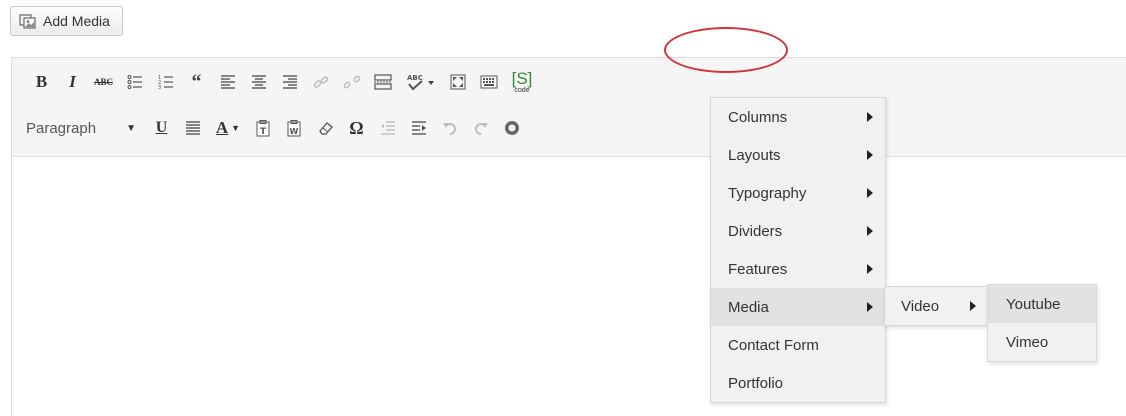  What do you see at coordinates (758, 117) in the screenshot?
I see `menu-item-label: Columns` at bounding box center [758, 117].